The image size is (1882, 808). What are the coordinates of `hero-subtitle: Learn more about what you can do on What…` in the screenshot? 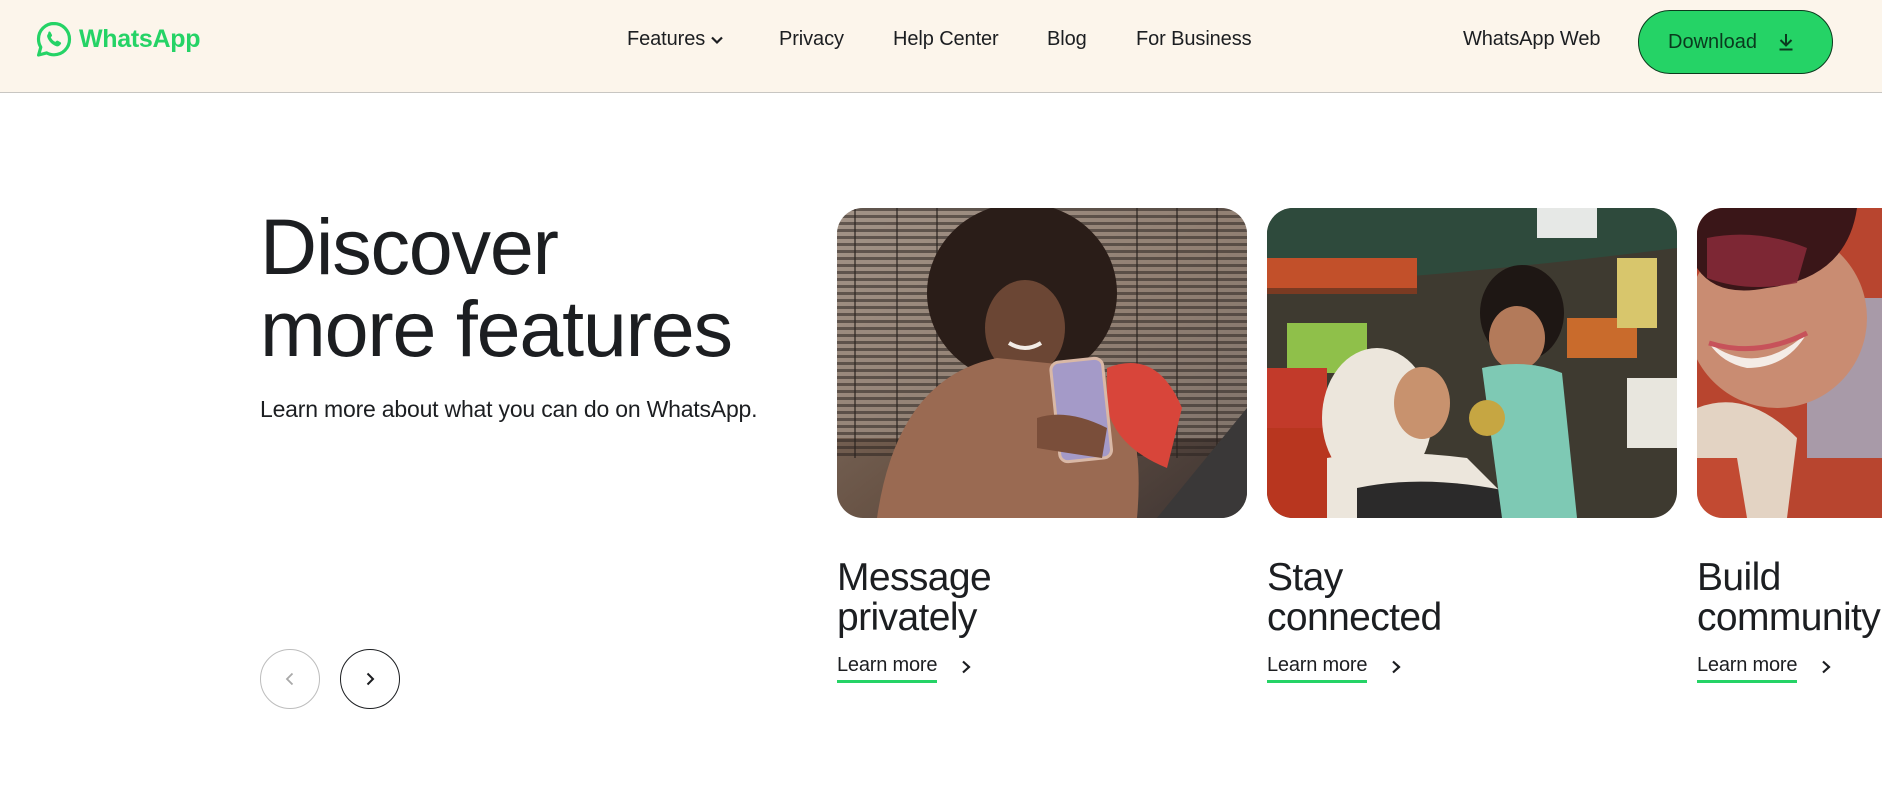 It's located at (509, 409).